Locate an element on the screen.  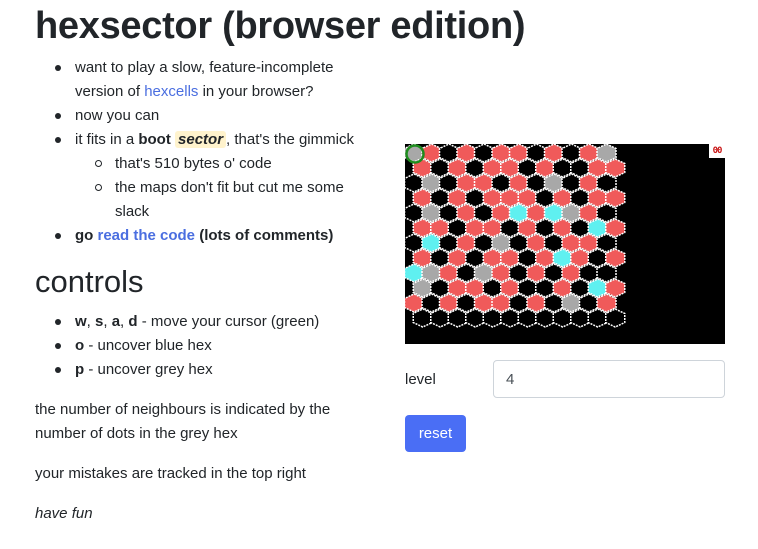
key-a: a is located at coordinates (116, 321).